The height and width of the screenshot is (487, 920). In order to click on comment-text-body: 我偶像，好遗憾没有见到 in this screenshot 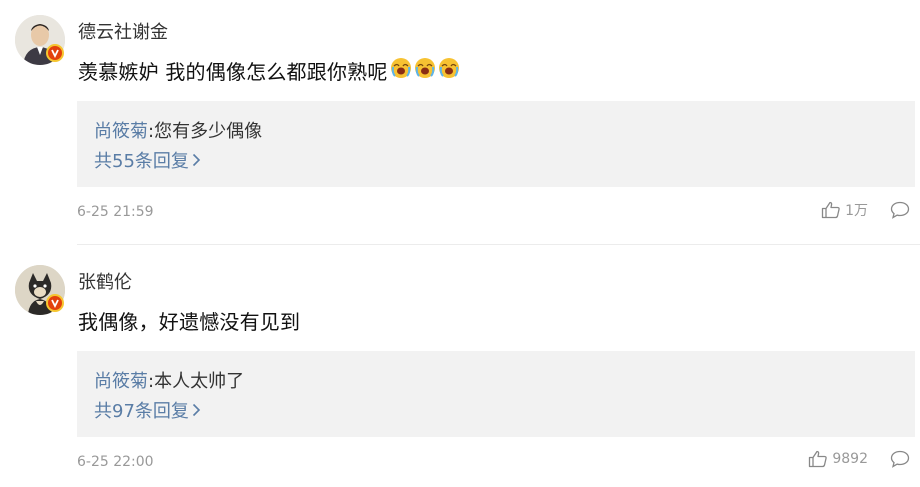, I will do `click(189, 322)`.